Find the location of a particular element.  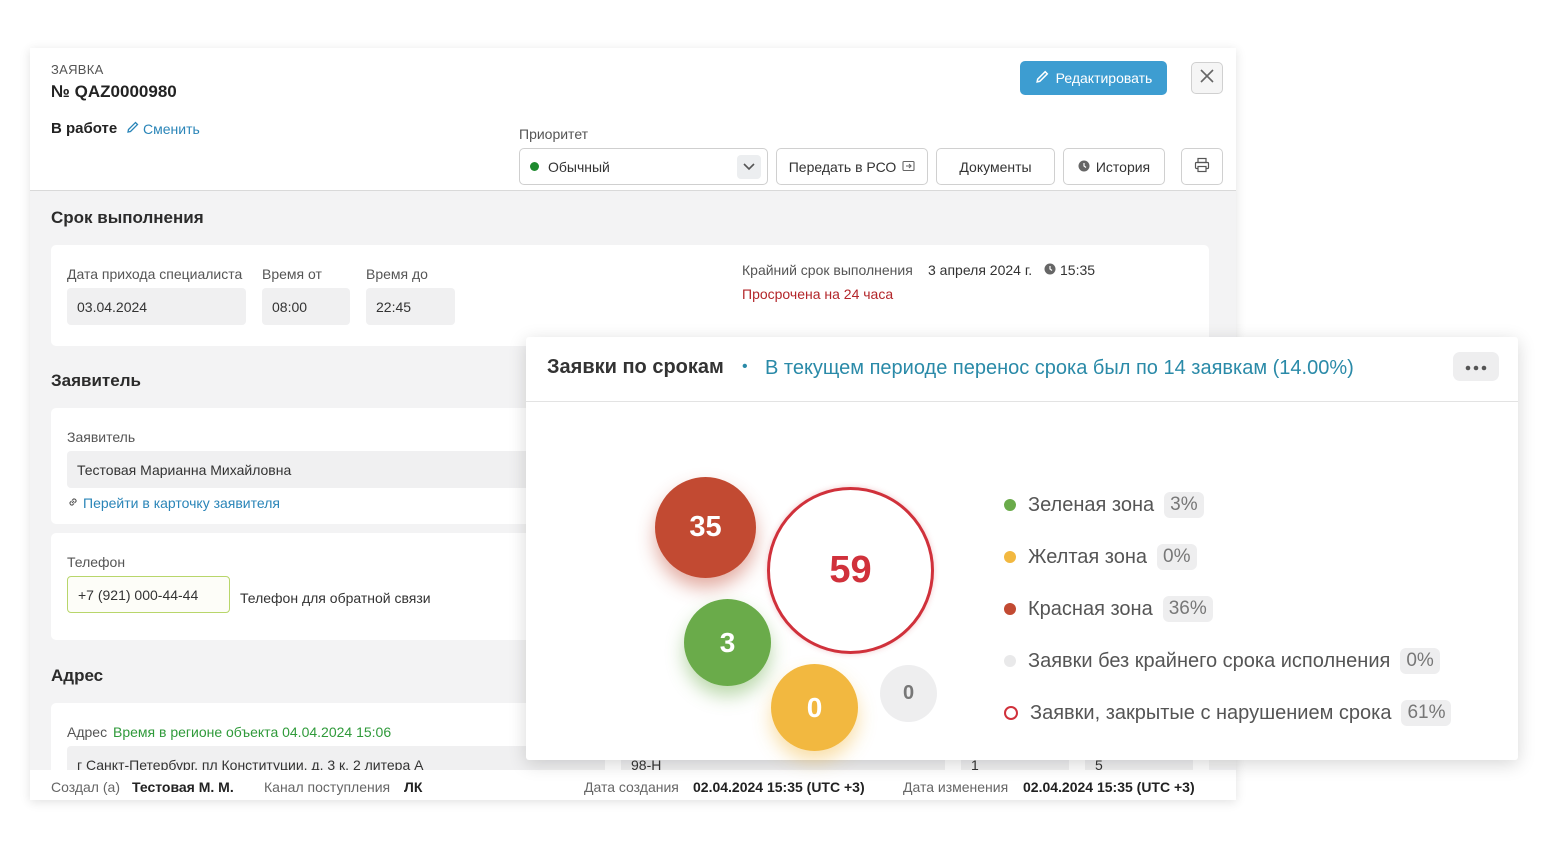

created-by-label: Создал (а) is located at coordinates (85, 787).